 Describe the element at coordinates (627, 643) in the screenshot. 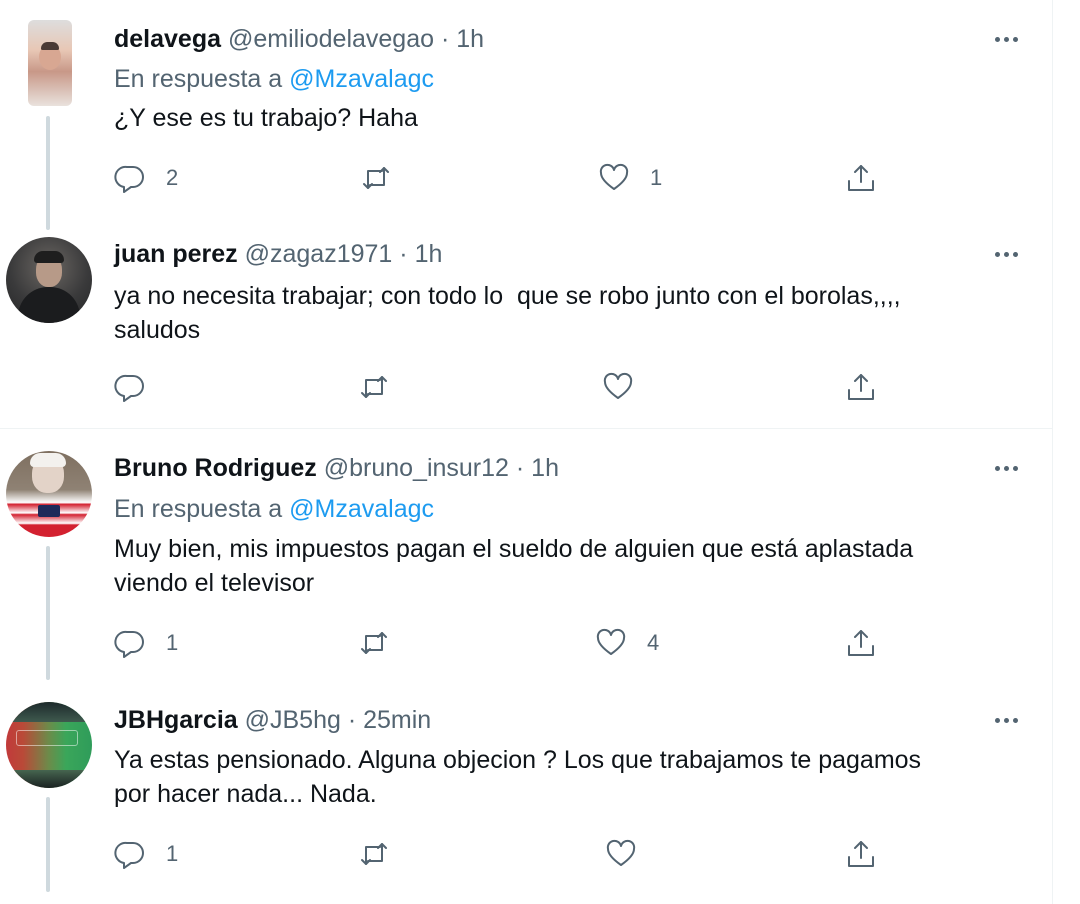

I see `like-button: 4` at that location.